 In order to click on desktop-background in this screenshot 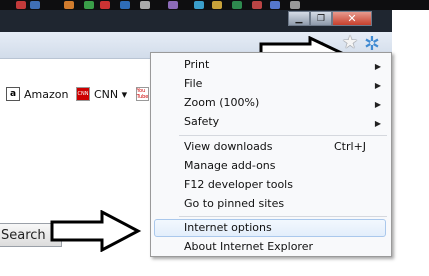, I will do `click(410, 143)`.